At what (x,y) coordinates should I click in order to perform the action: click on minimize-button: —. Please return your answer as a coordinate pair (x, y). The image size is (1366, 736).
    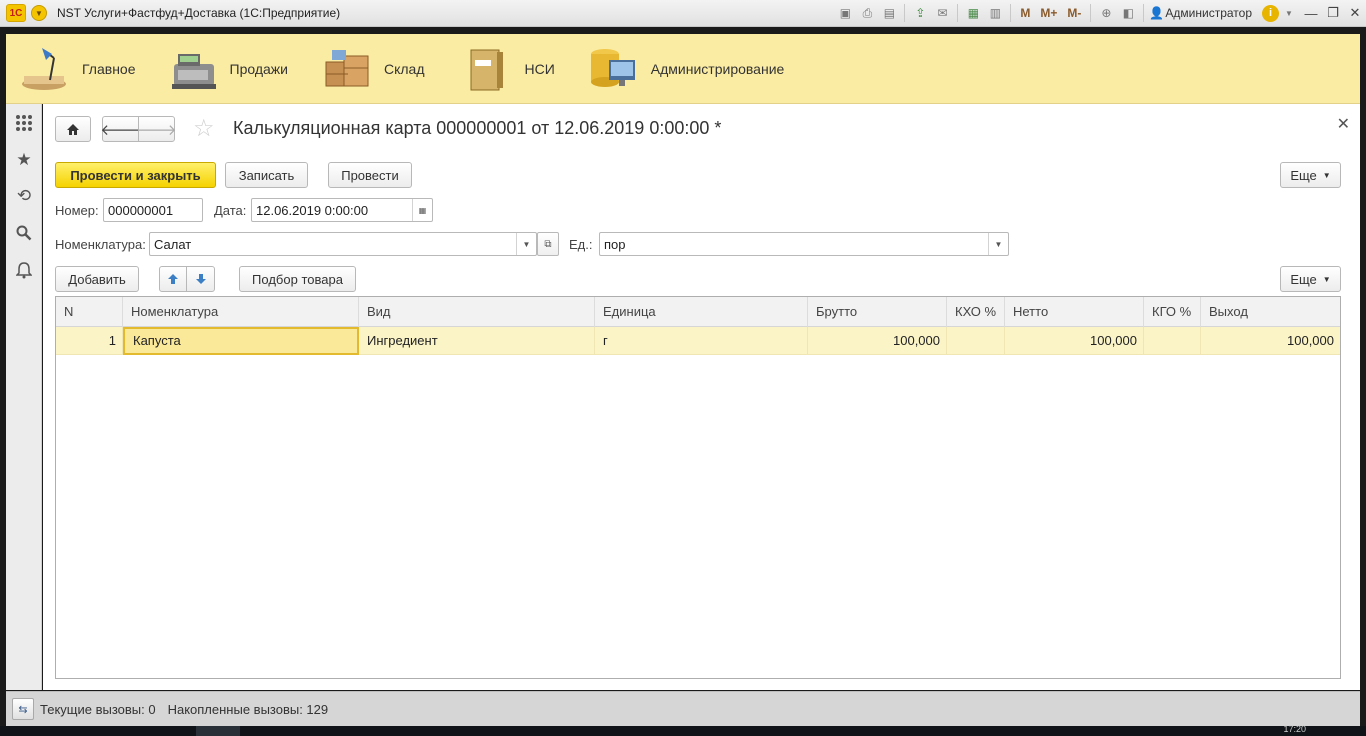
    Looking at the image, I should click on (1311, 13).